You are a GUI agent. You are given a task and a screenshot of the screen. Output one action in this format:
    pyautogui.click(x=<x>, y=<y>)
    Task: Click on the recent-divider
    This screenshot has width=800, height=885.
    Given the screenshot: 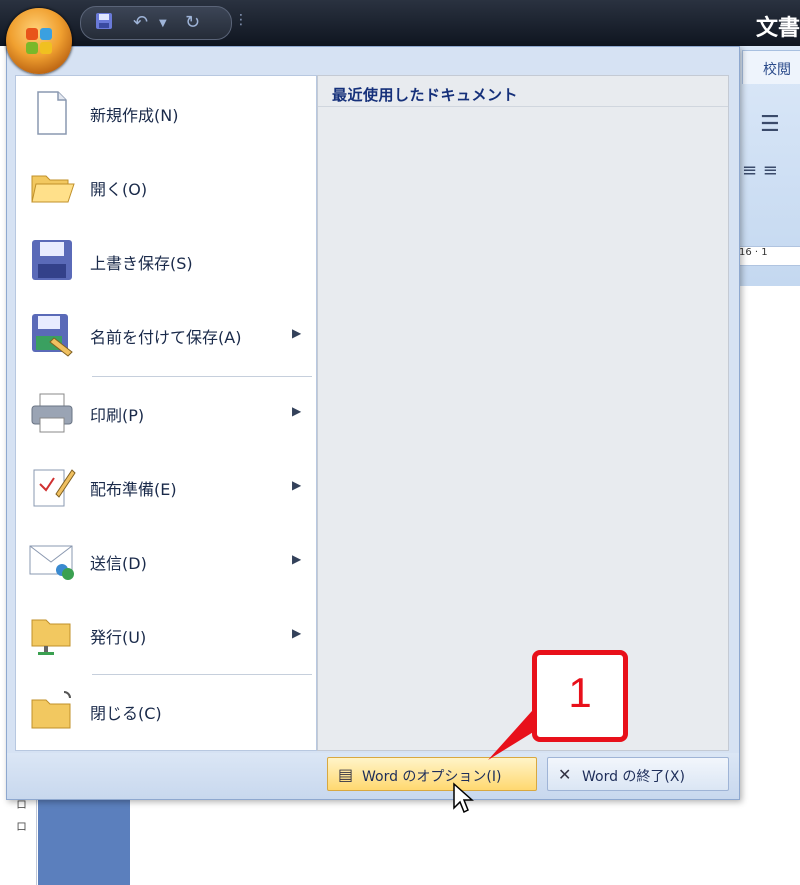 What is the action you would take?
    pyautogui.click(x=523, y=106)
    